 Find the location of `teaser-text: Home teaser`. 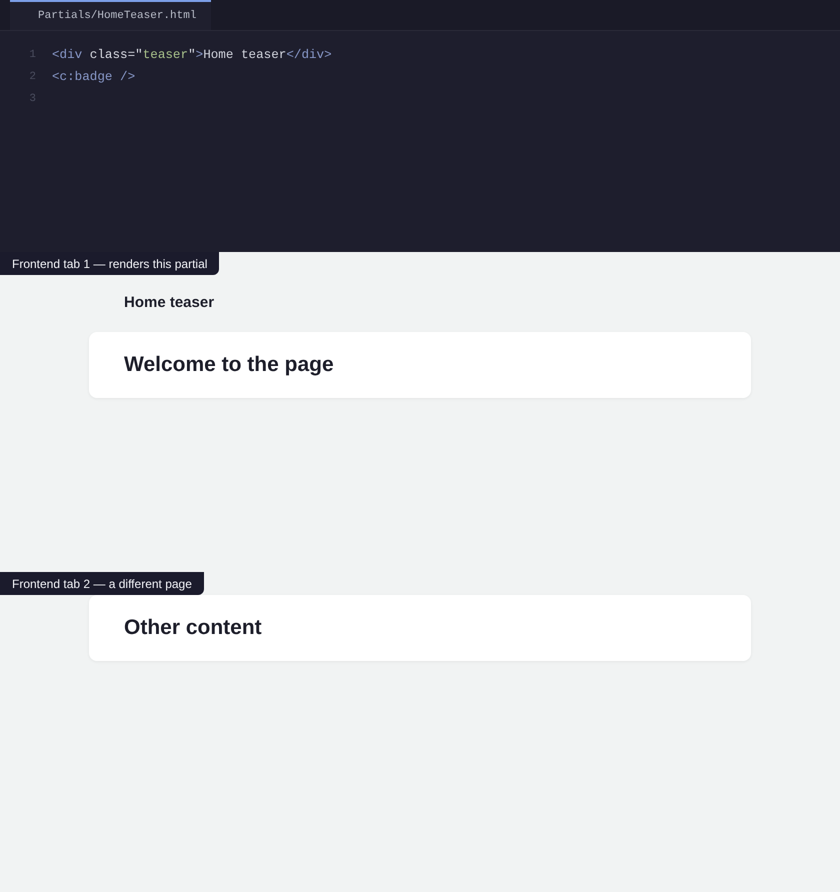

teaser-text: Home teaser is located at coordinates (169, 303).